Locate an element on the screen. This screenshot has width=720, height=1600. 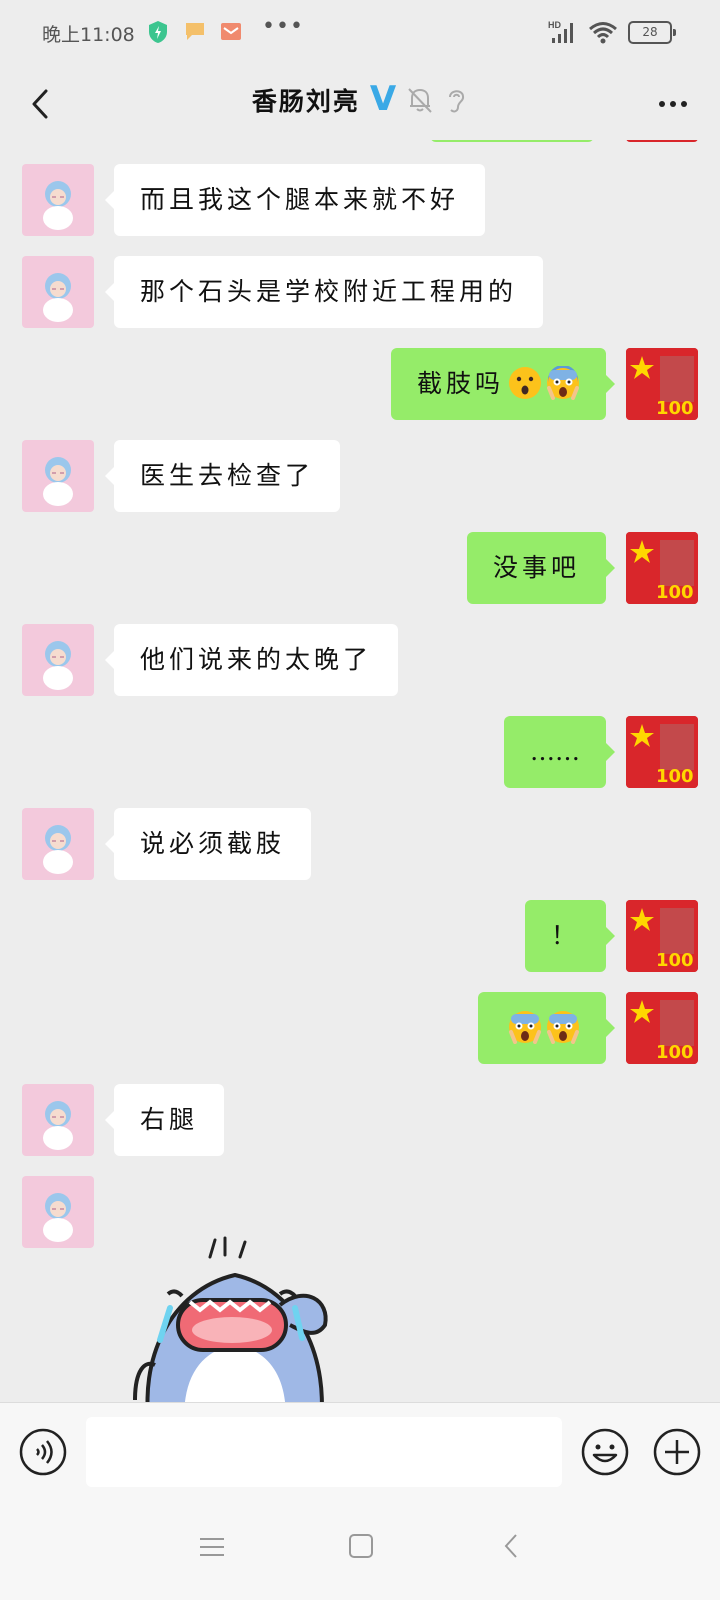
message-text: 截肢吗 is located at coordinates (460, 383).